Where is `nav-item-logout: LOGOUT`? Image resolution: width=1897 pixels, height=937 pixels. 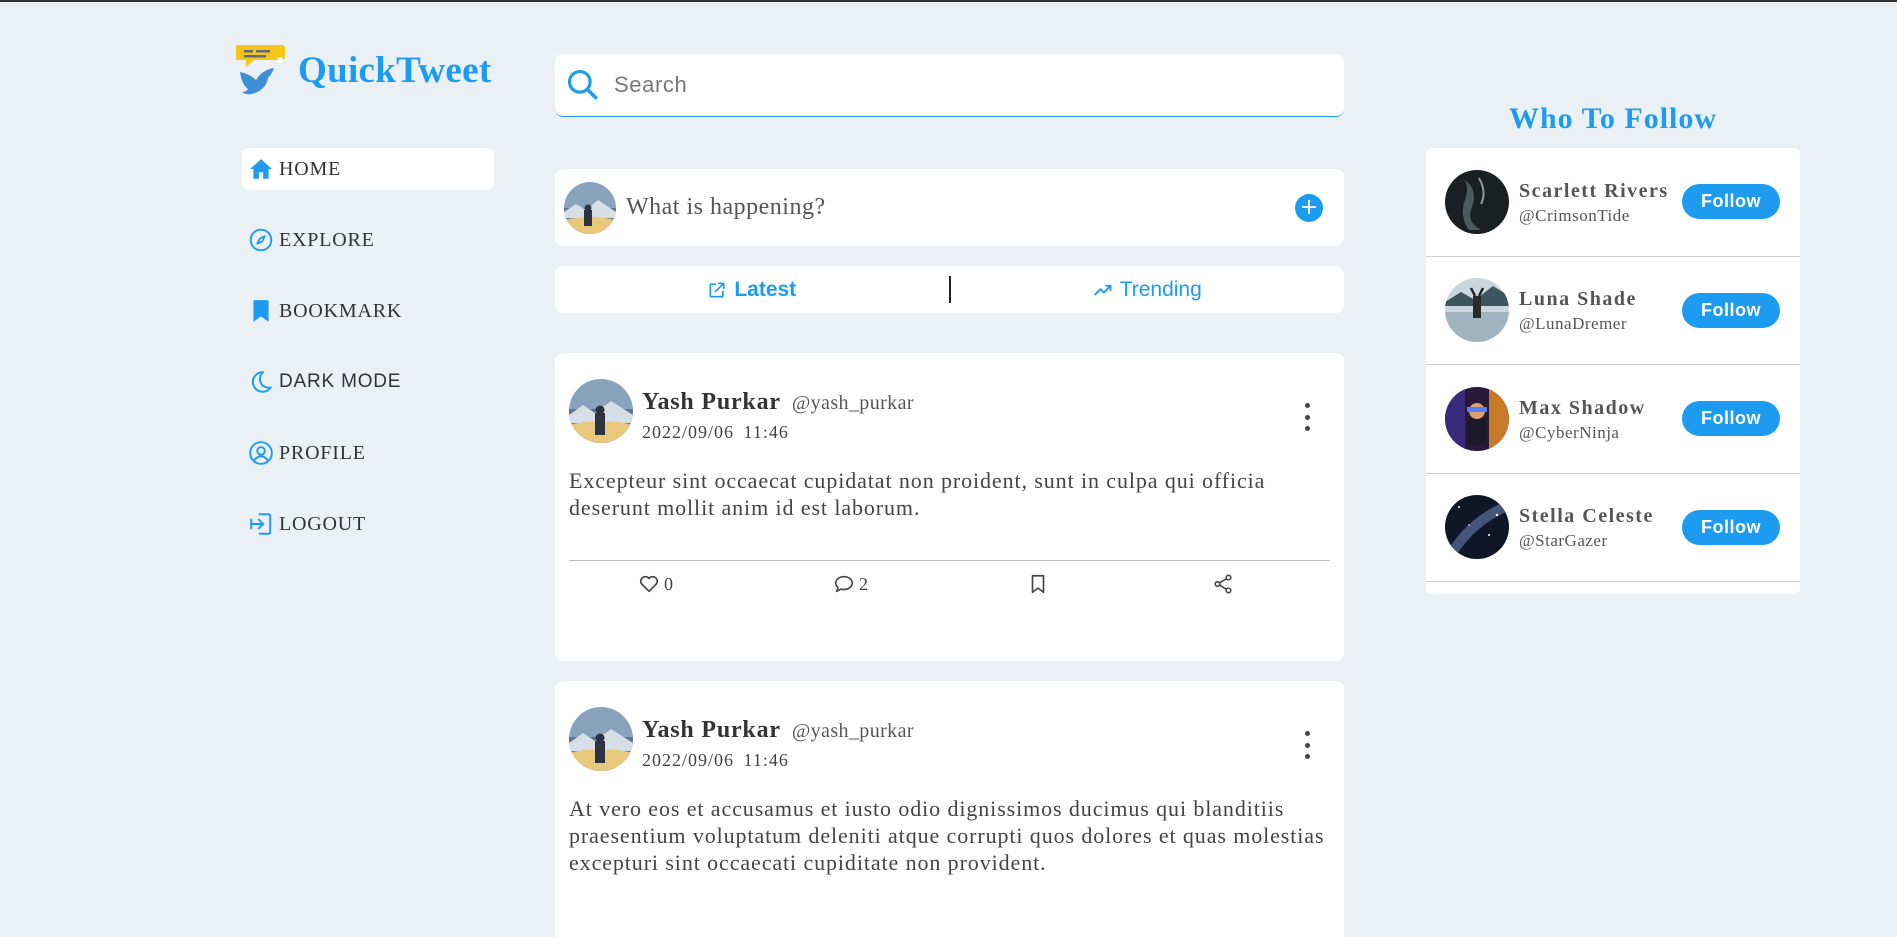 nav-item-logout: LOGOUT is located at coordinates (368, 524).